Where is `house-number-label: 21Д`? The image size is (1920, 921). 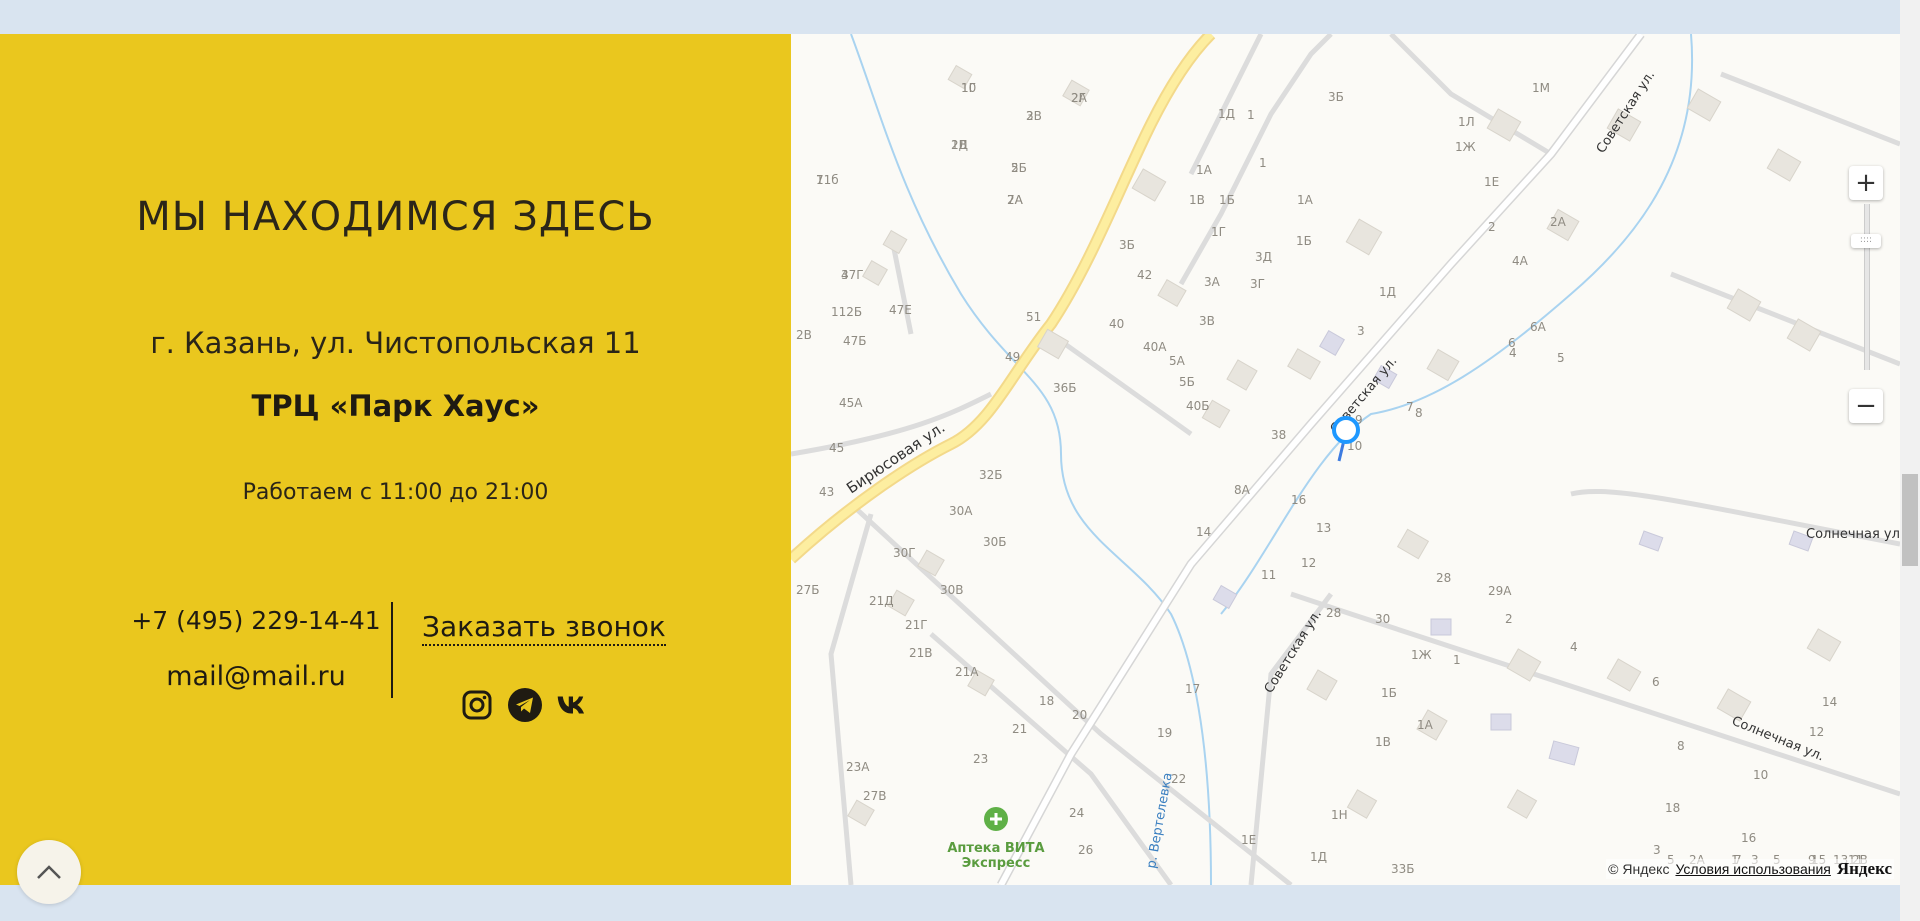
house-number-label: 21Д is located at coordinates (881, 601).